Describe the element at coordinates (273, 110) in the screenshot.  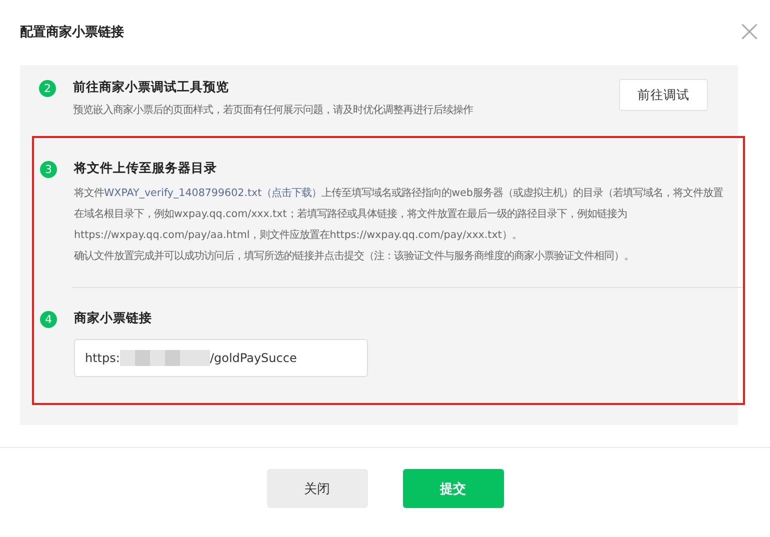
I see `step-description: 预览嵌入商家小票后的页面样式，若页面有任何展示问题，请及时优化调整再进行后续操作` at that location.